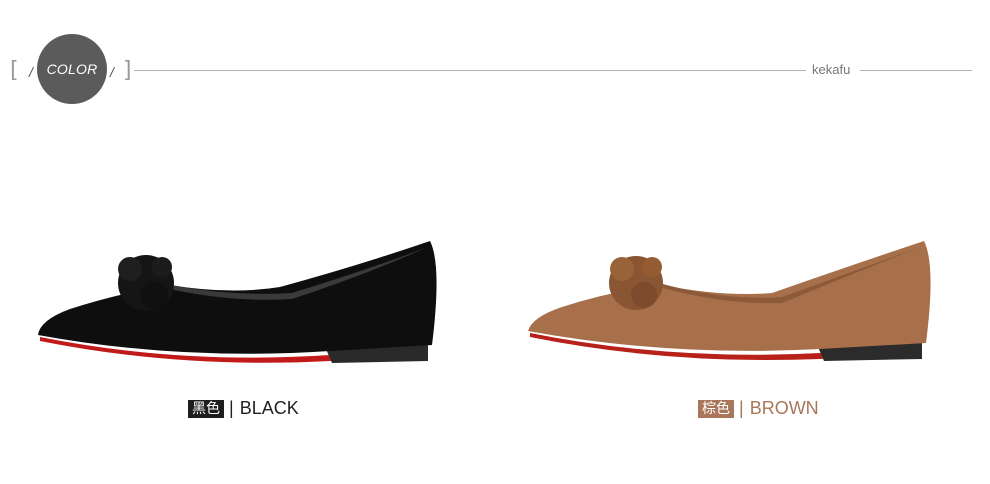 The image size is (990, 484). What do you see at coordinates (127, 70) in the screenshot?
I see `left-bracket-close: ]` at bounding box center [127, 70].